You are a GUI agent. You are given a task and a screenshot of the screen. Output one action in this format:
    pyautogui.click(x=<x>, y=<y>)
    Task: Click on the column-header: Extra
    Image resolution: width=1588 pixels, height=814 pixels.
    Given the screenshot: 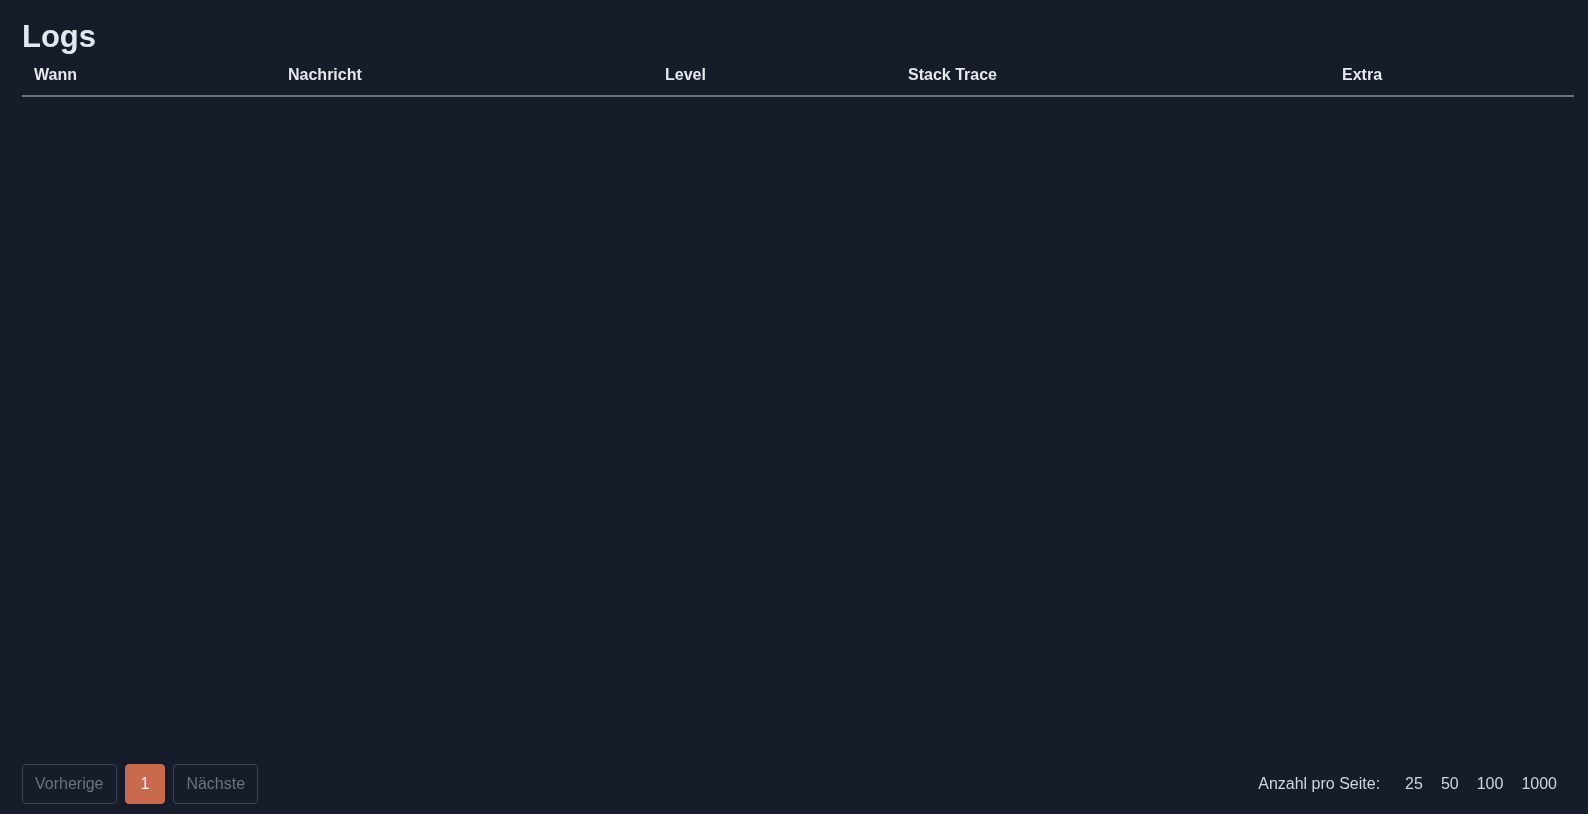 What is the action you would take?
    pyautogui.click(x=1362, y=75)
    